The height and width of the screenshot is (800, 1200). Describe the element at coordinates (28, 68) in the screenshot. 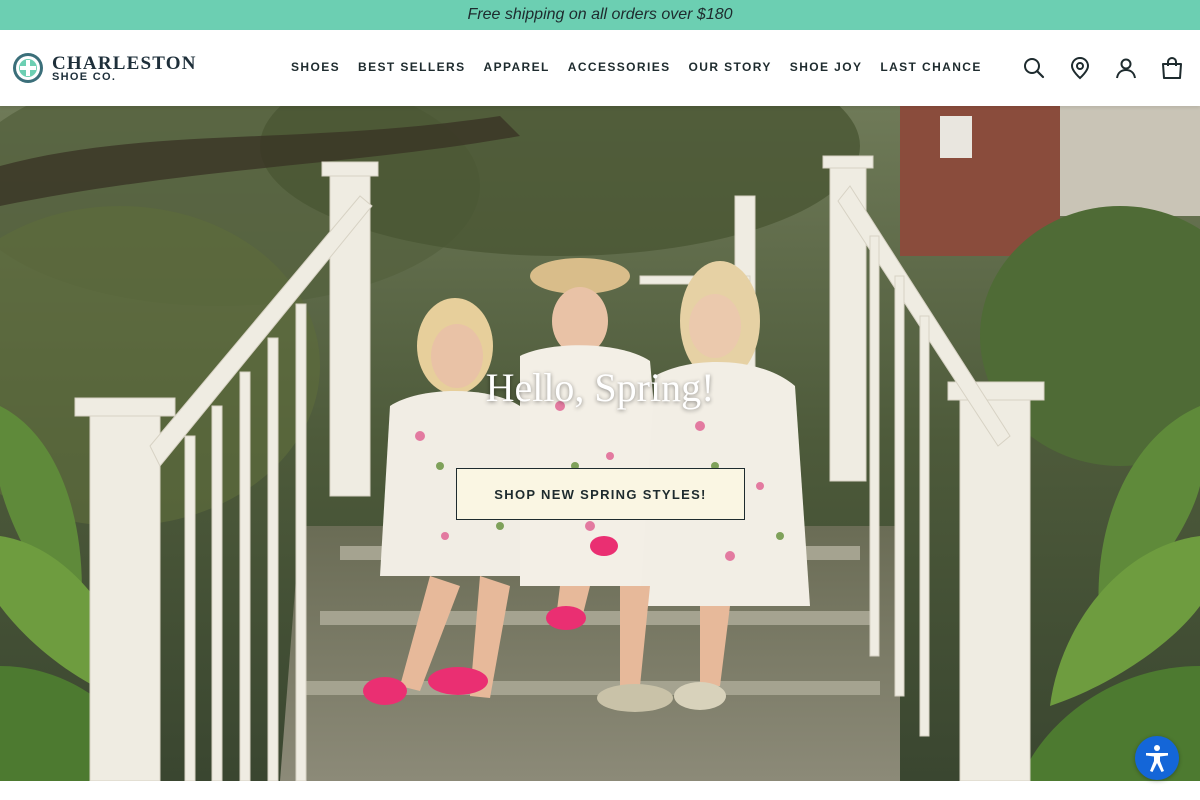

I see `logo-mark-icon` at that location.